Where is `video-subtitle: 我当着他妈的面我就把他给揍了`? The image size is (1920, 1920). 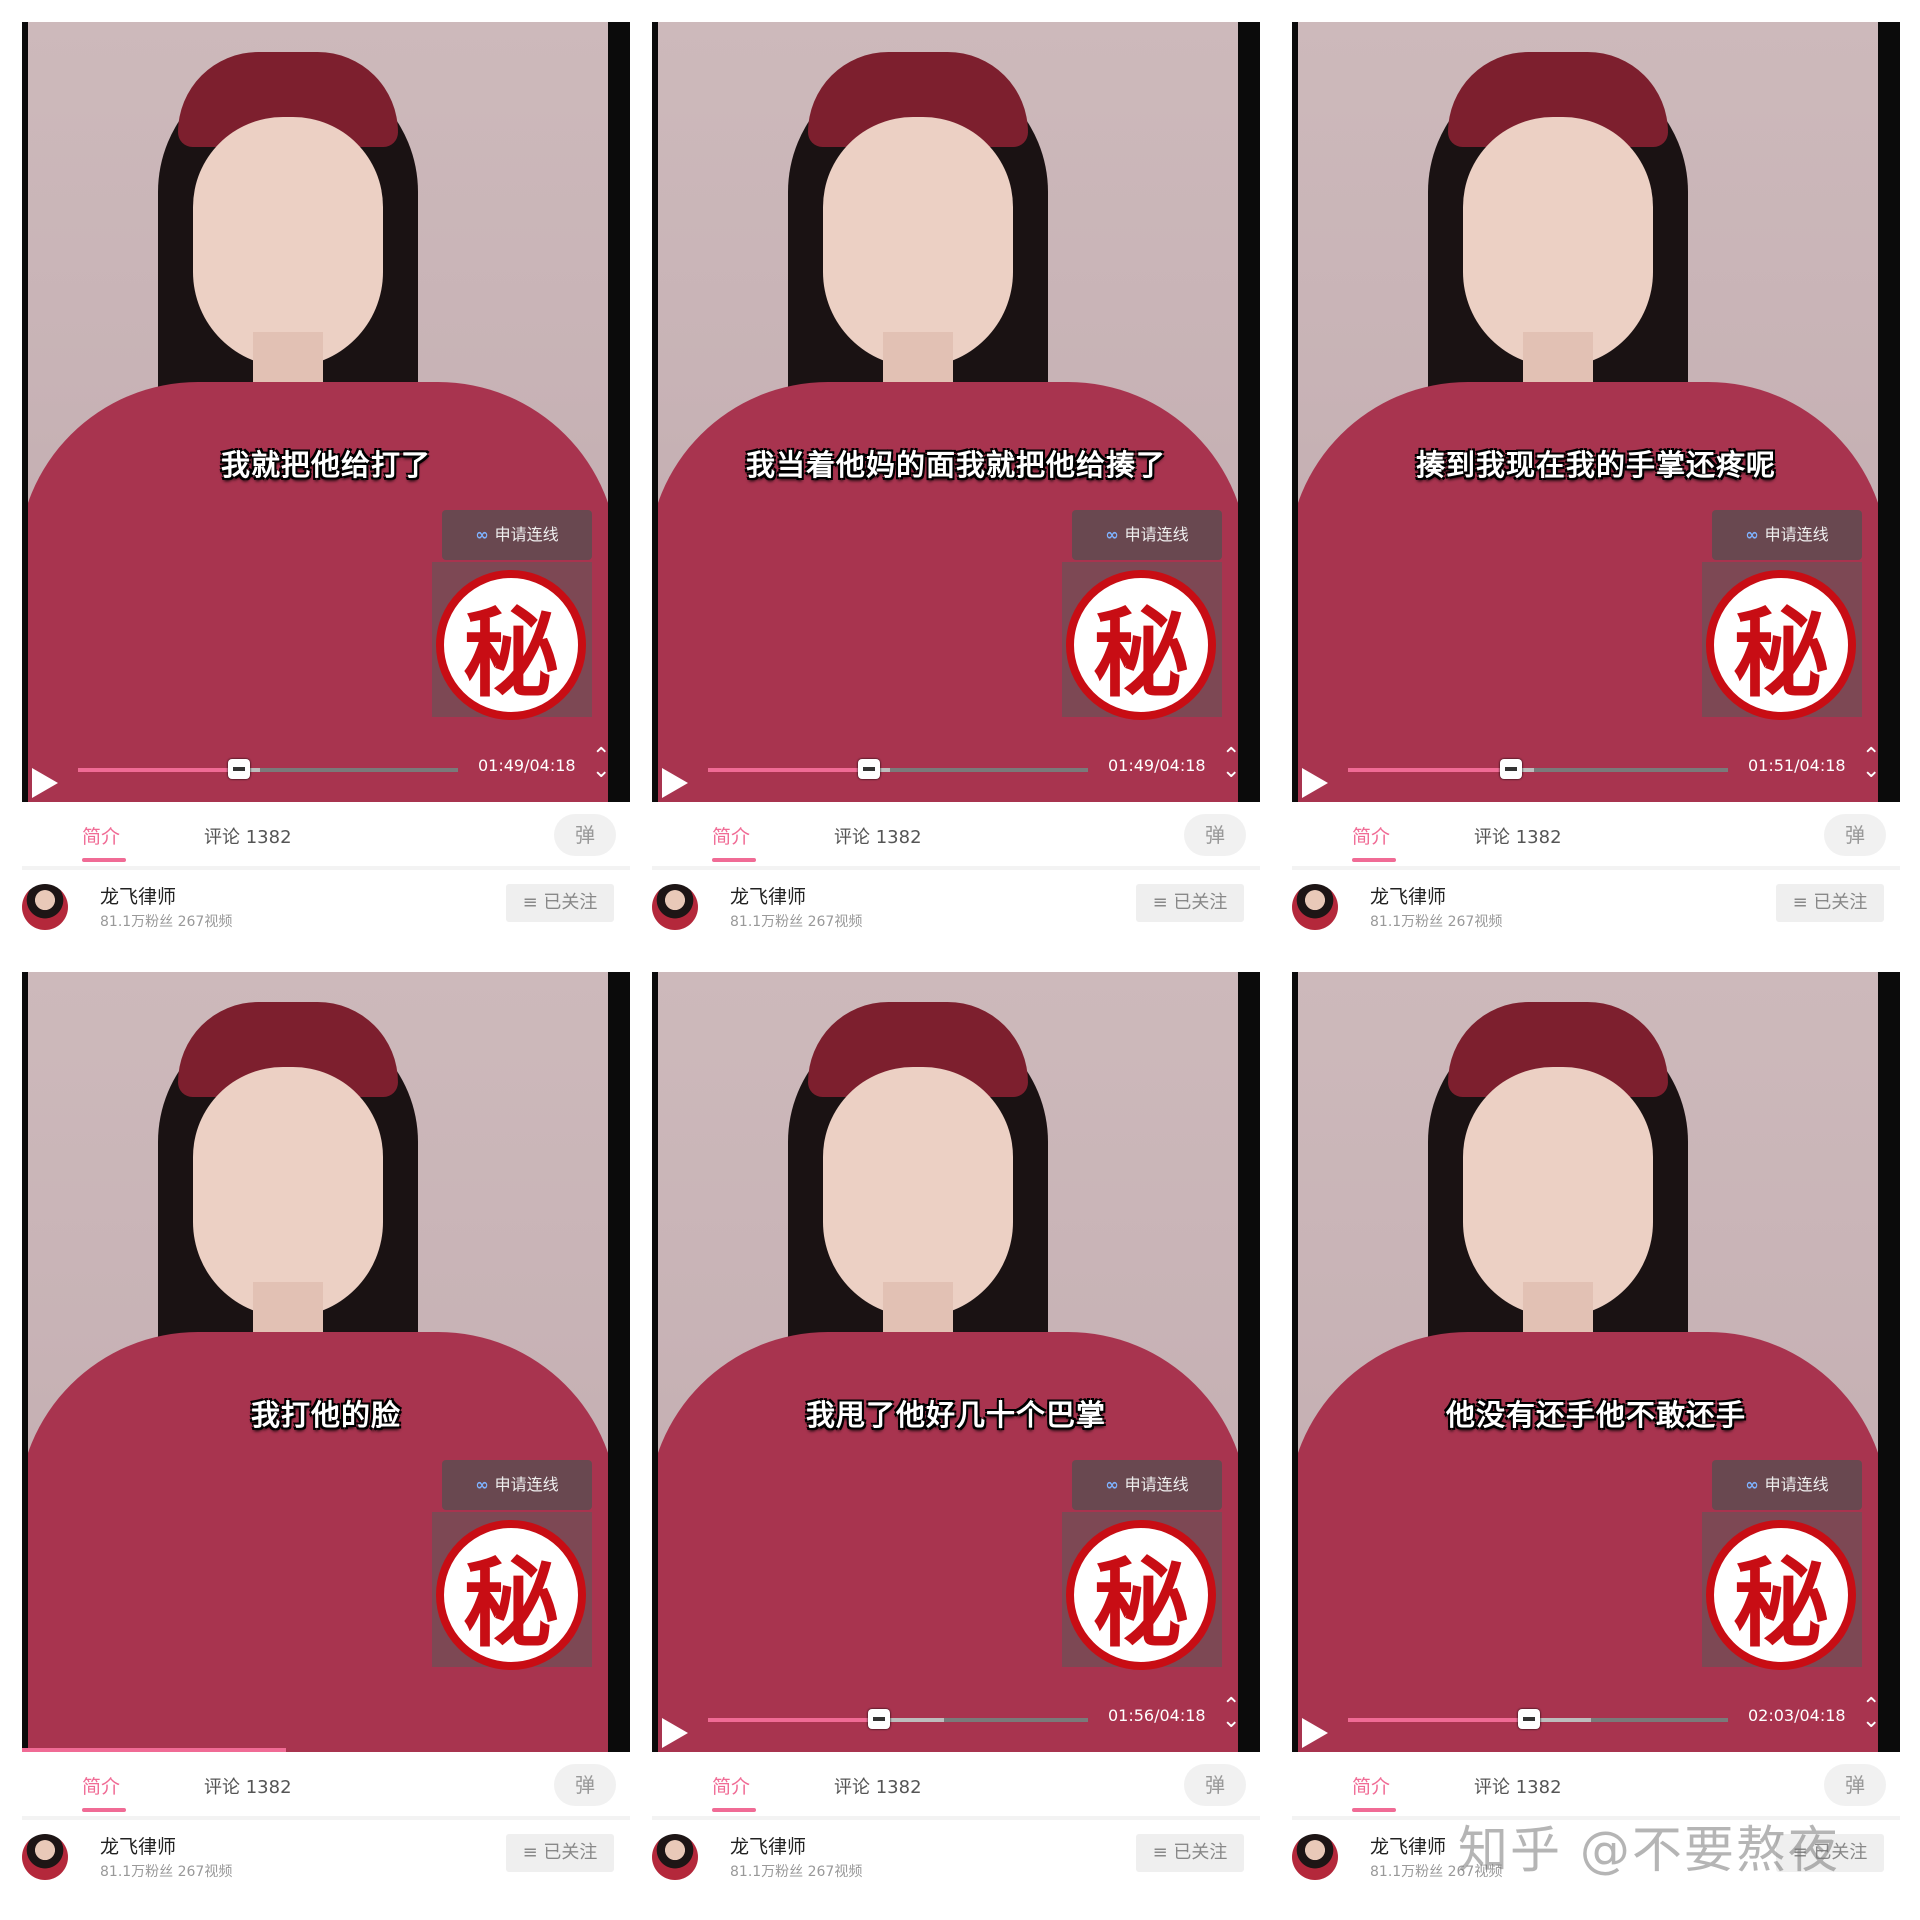
video-subtitle: 我当着他妈的面我就把他给揍了 is located at coordinates (955, 465).